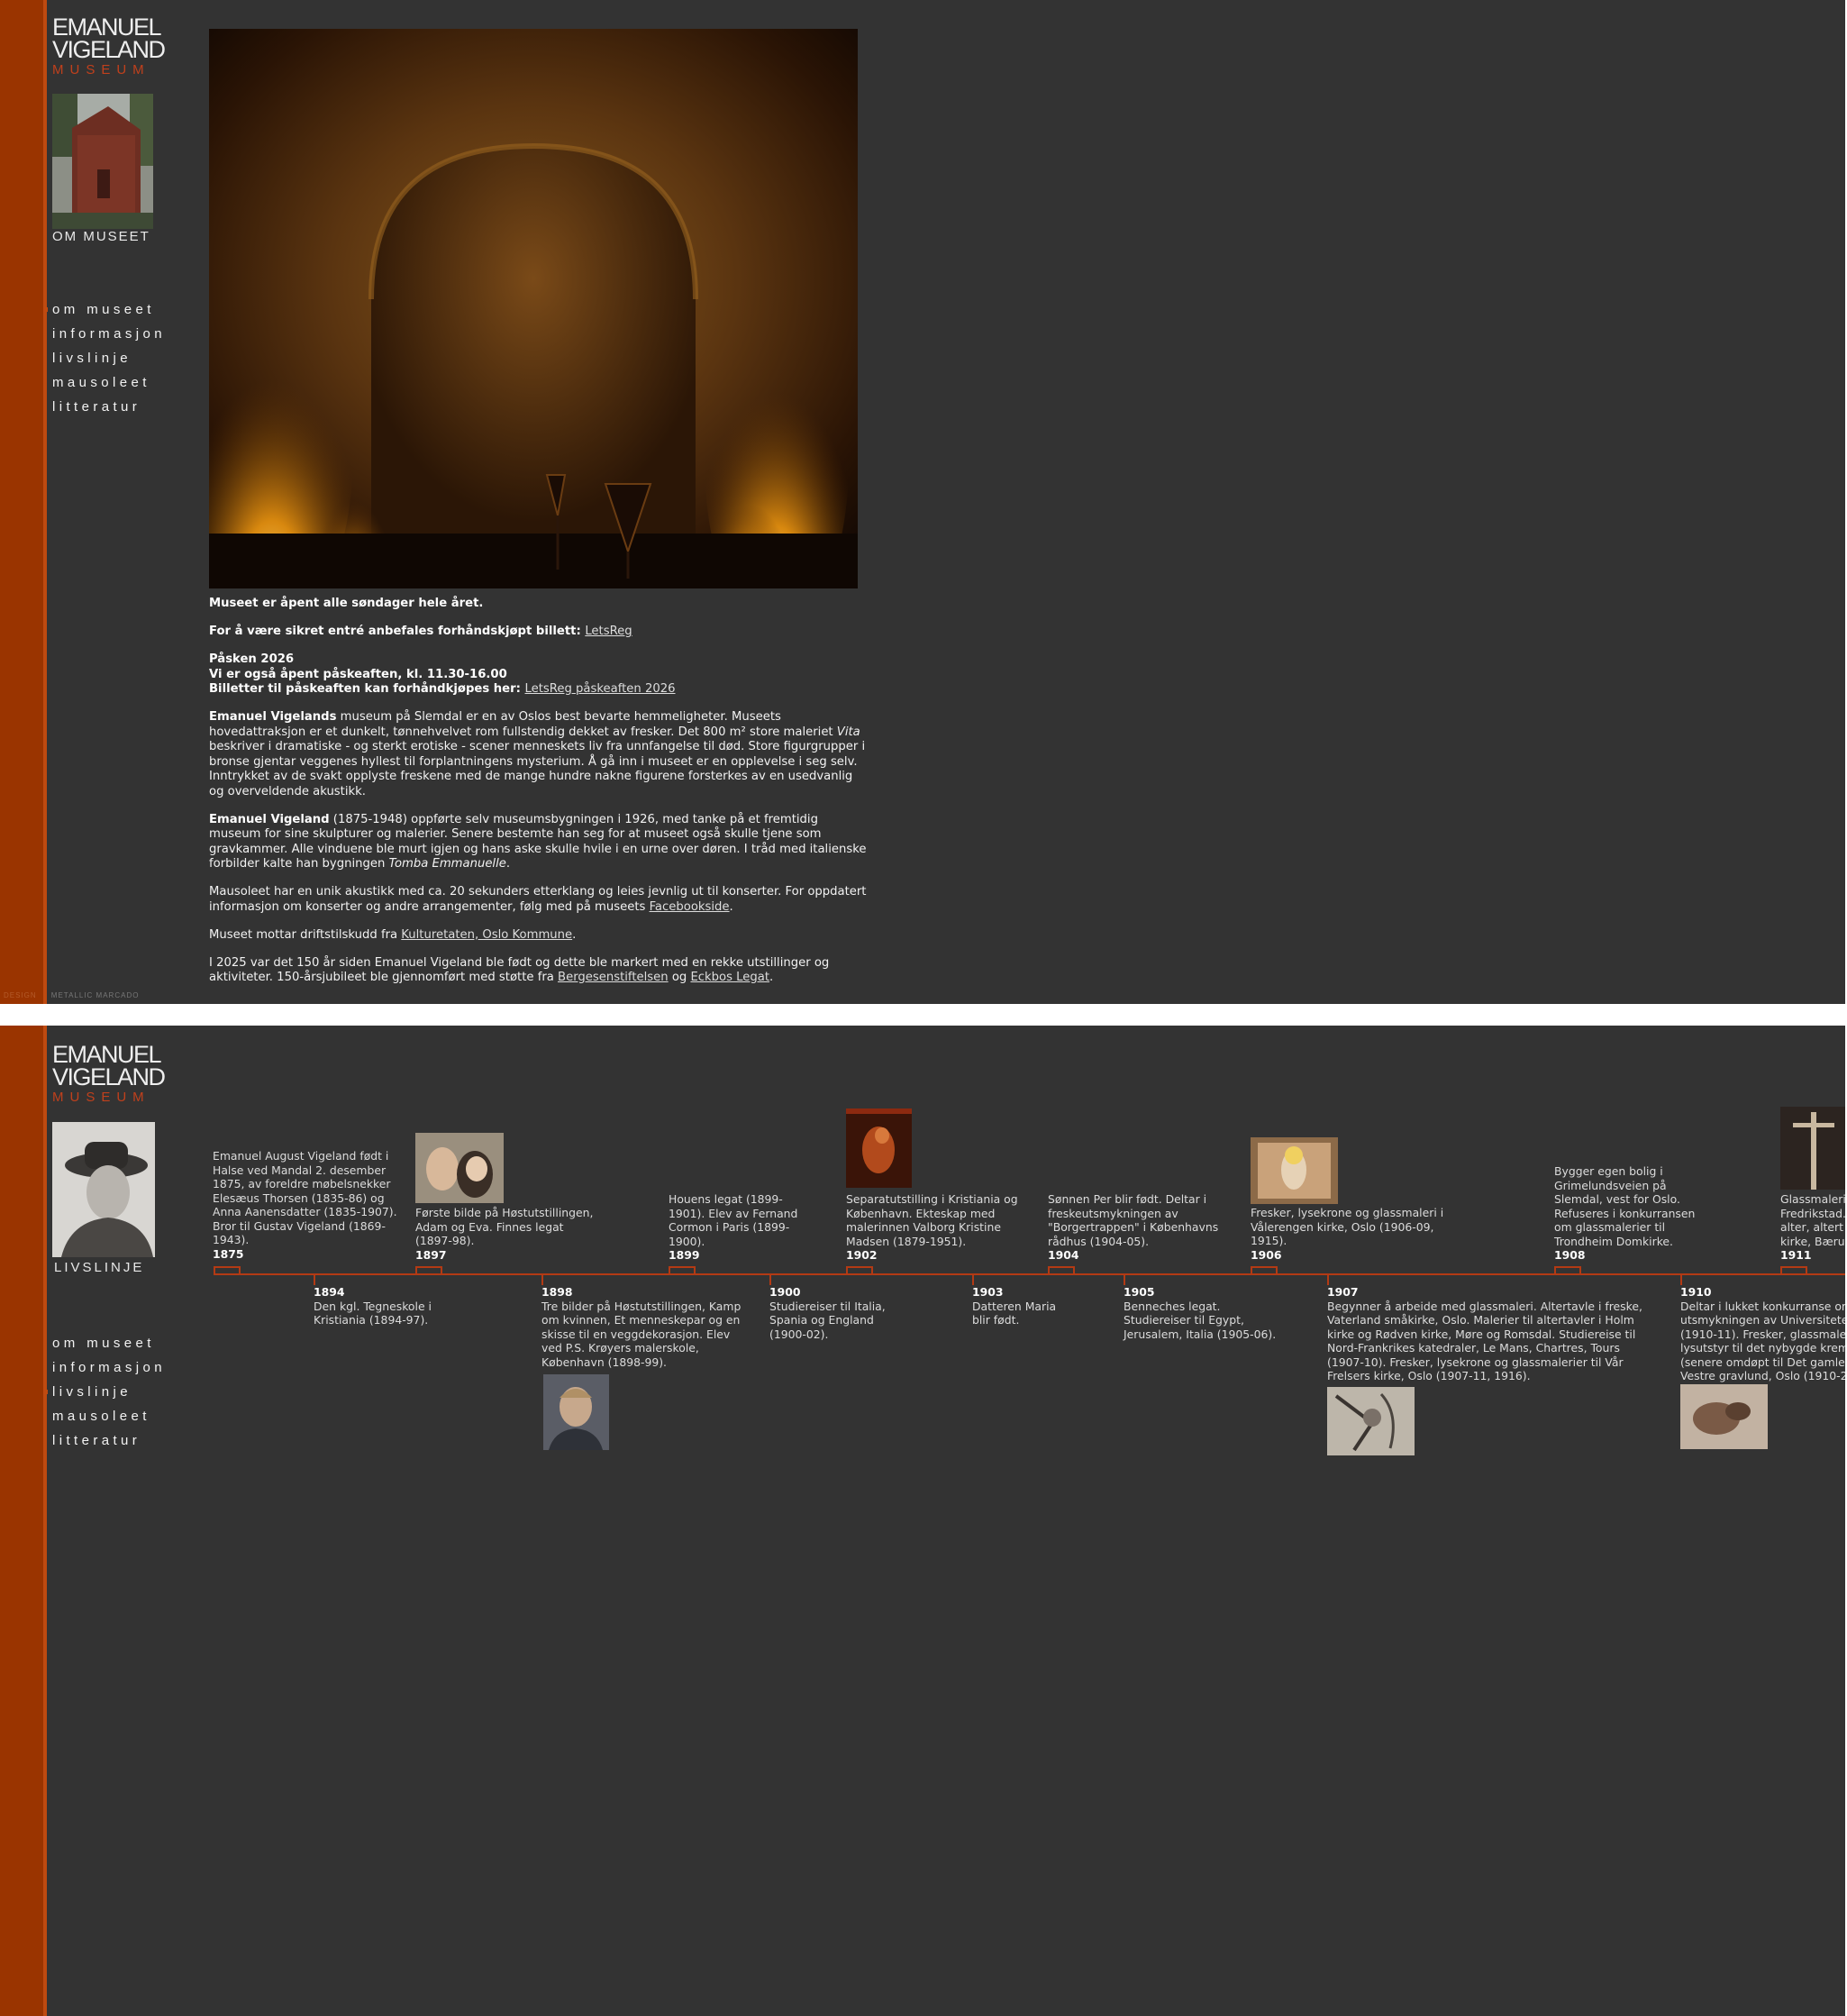  I want to click on history-italic: Tomba Emmanuelle, so click(447, 864).